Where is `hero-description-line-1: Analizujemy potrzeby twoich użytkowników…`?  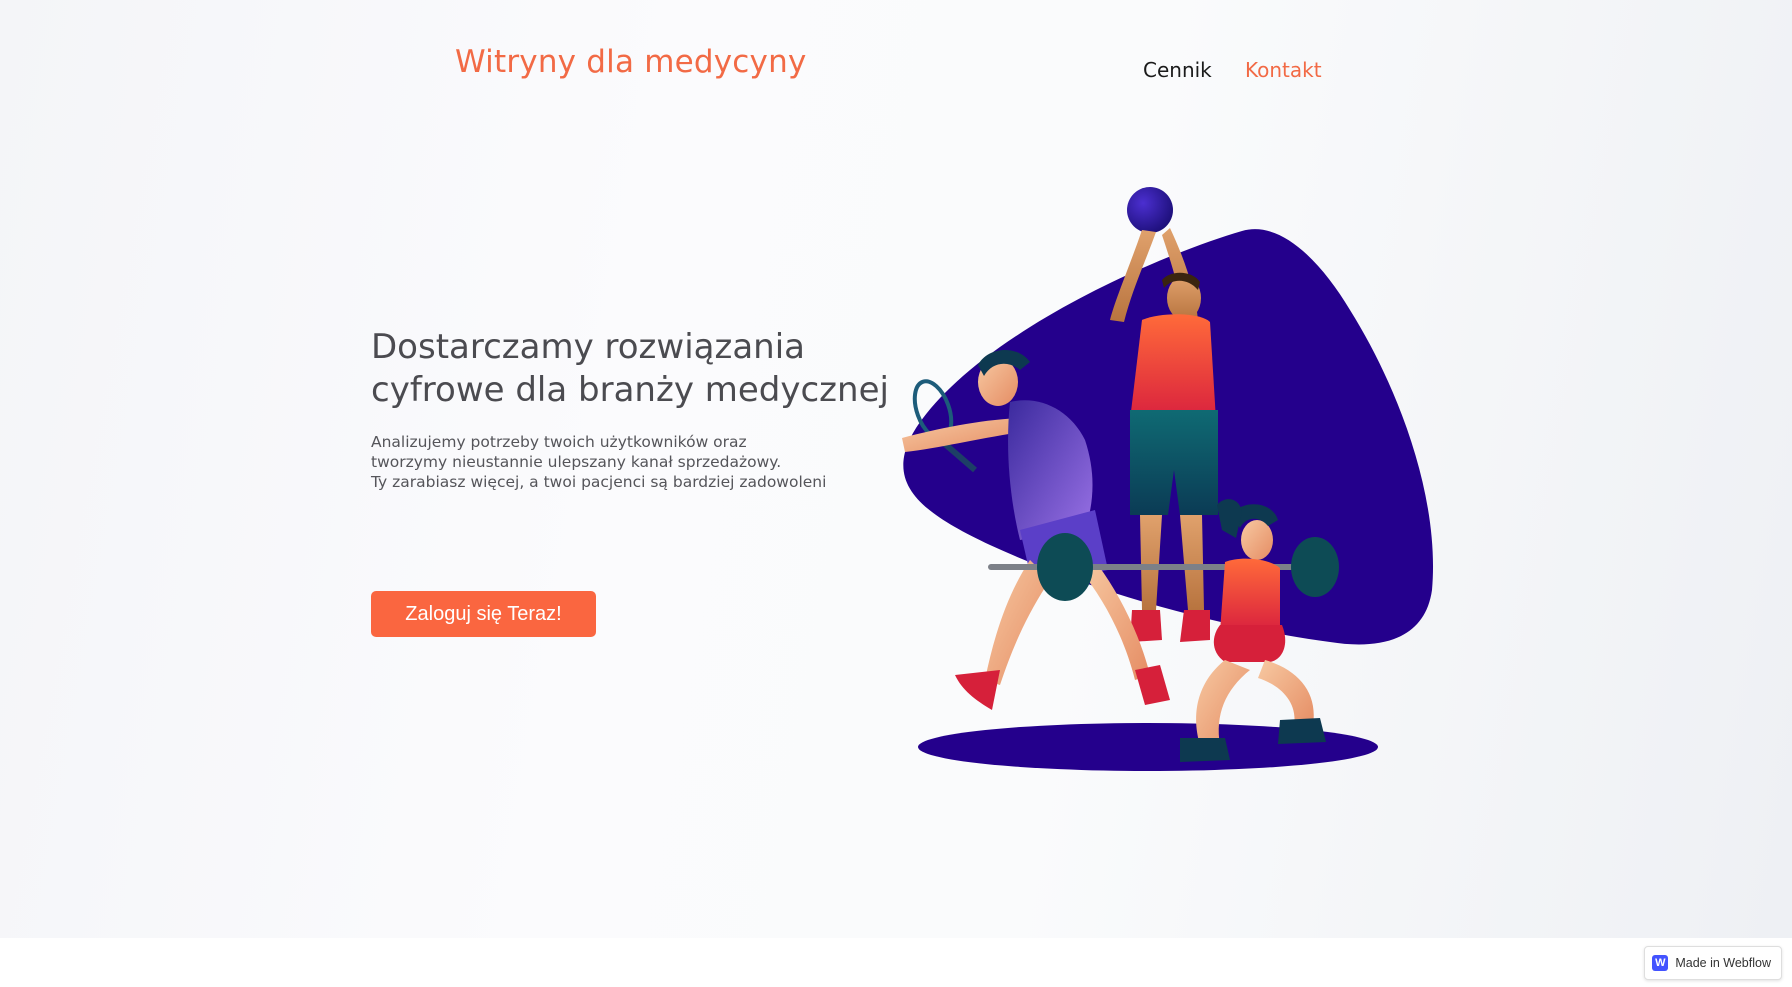 hero-description-line-1: Analizujemy potrzeby twoich użytkowników… is located at coordinates (559, 442).